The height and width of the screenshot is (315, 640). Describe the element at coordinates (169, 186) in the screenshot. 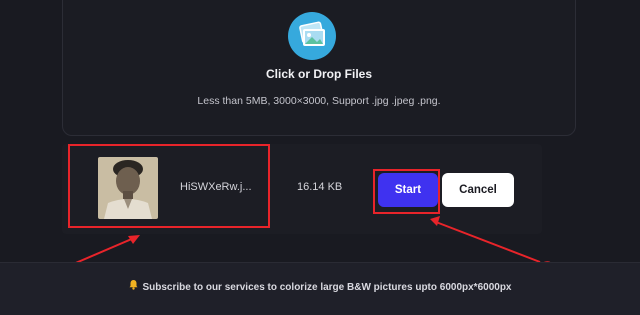

I see `annotation-box-file` at that location.